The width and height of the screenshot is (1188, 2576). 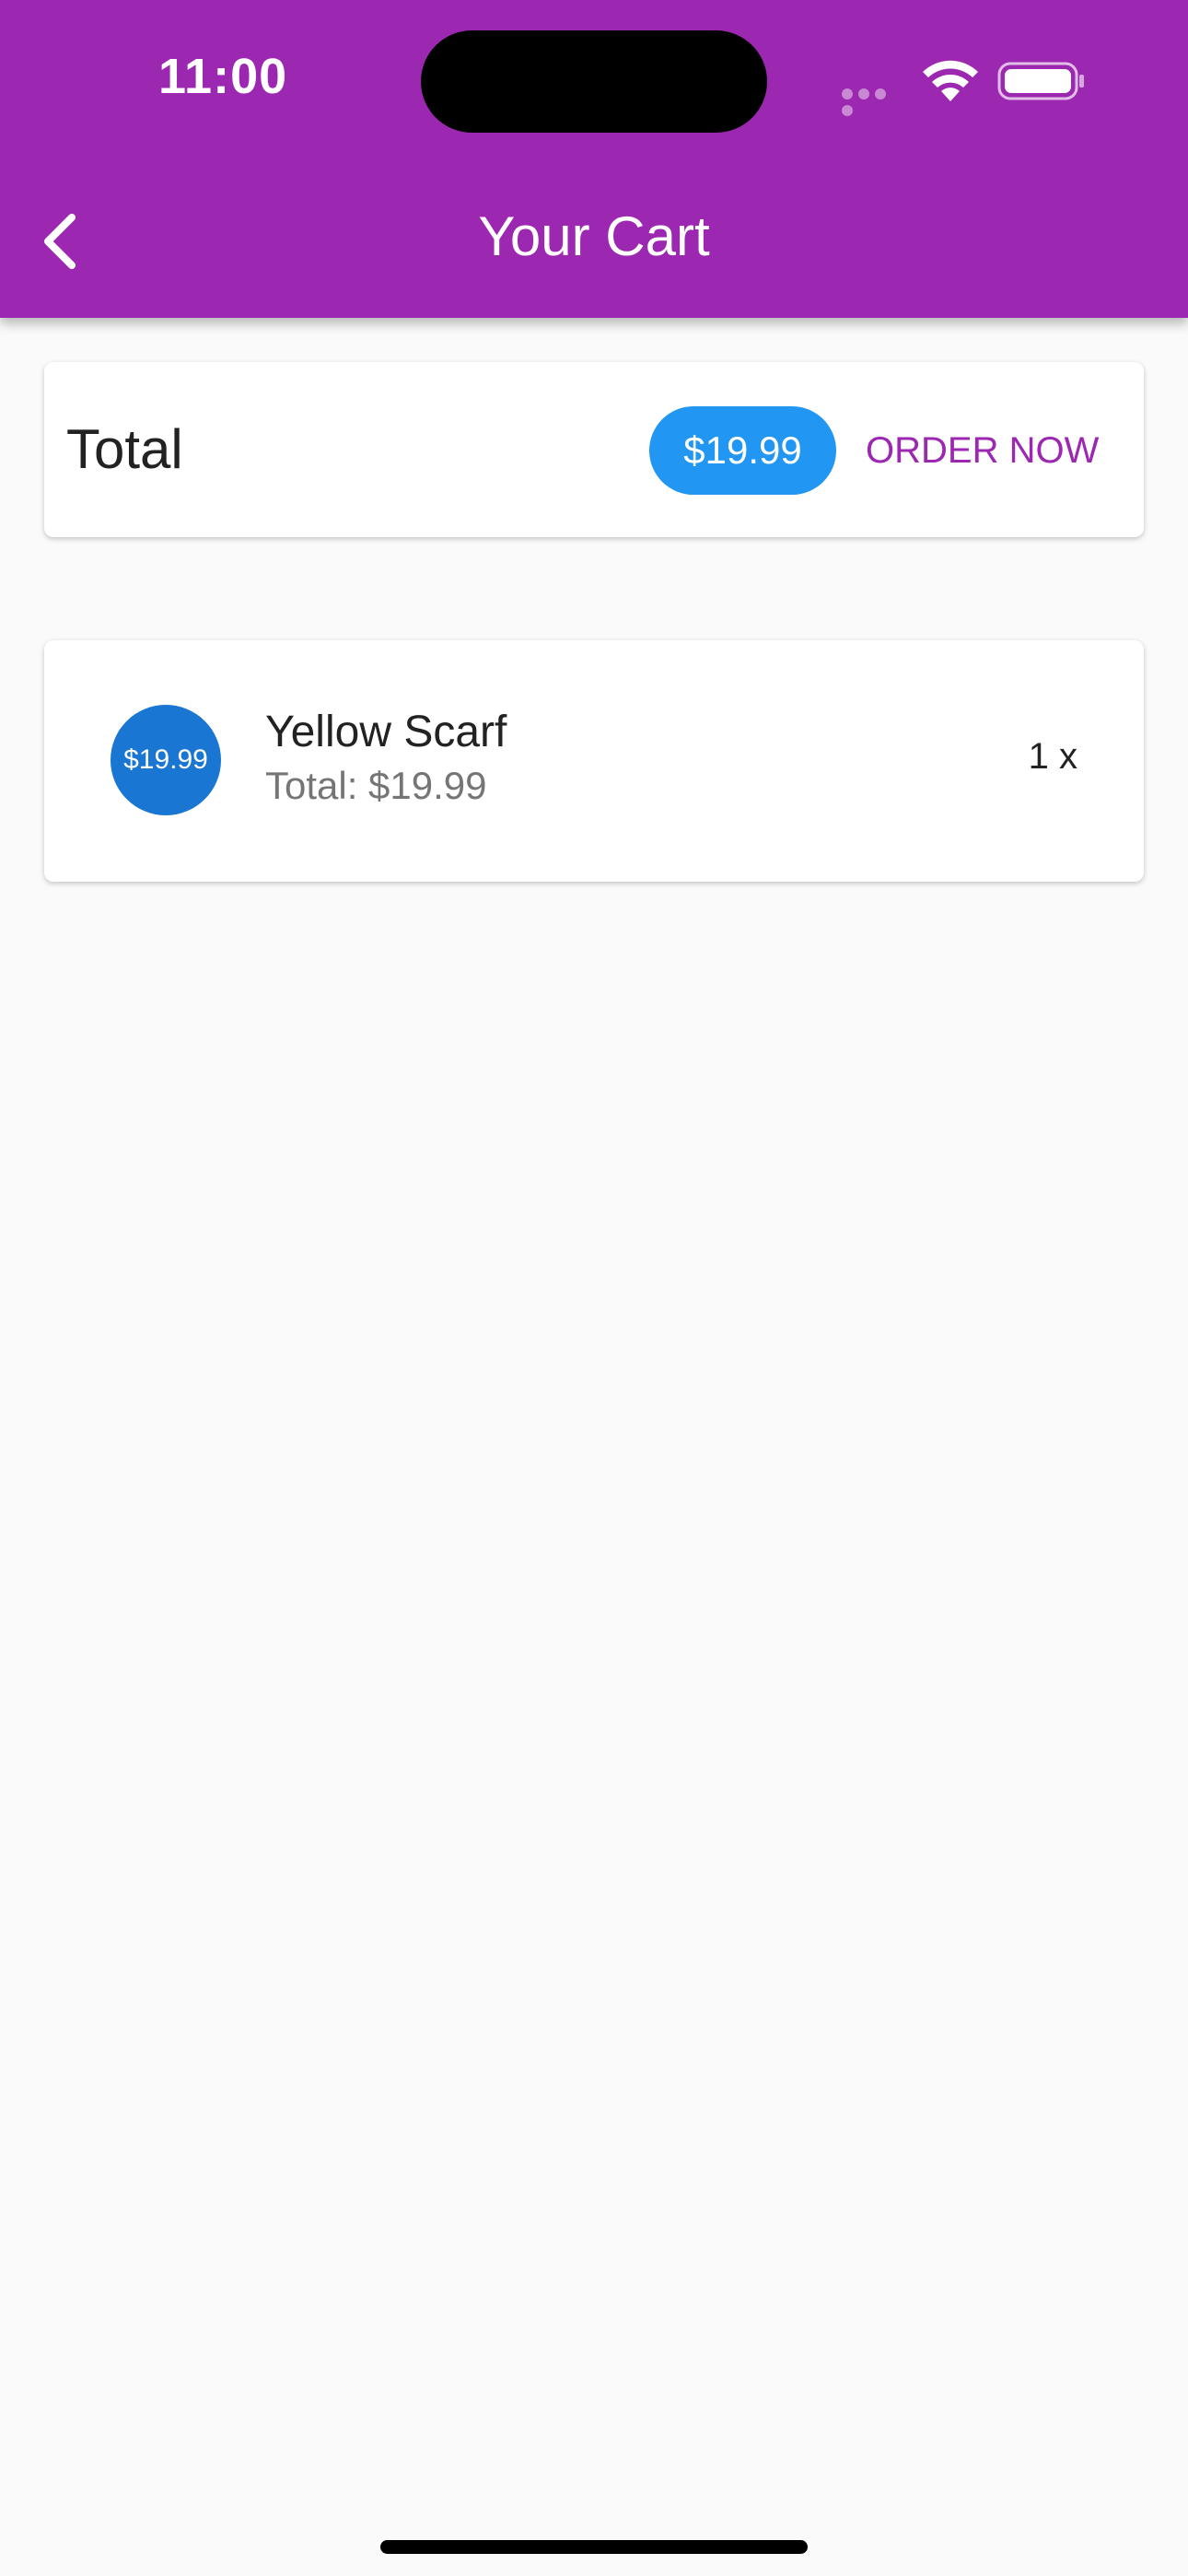 What do you see at coordinates (166, 760) in the screenshot?
I see `item-price-avatar: $19.99` at bounding box center [166, 760].